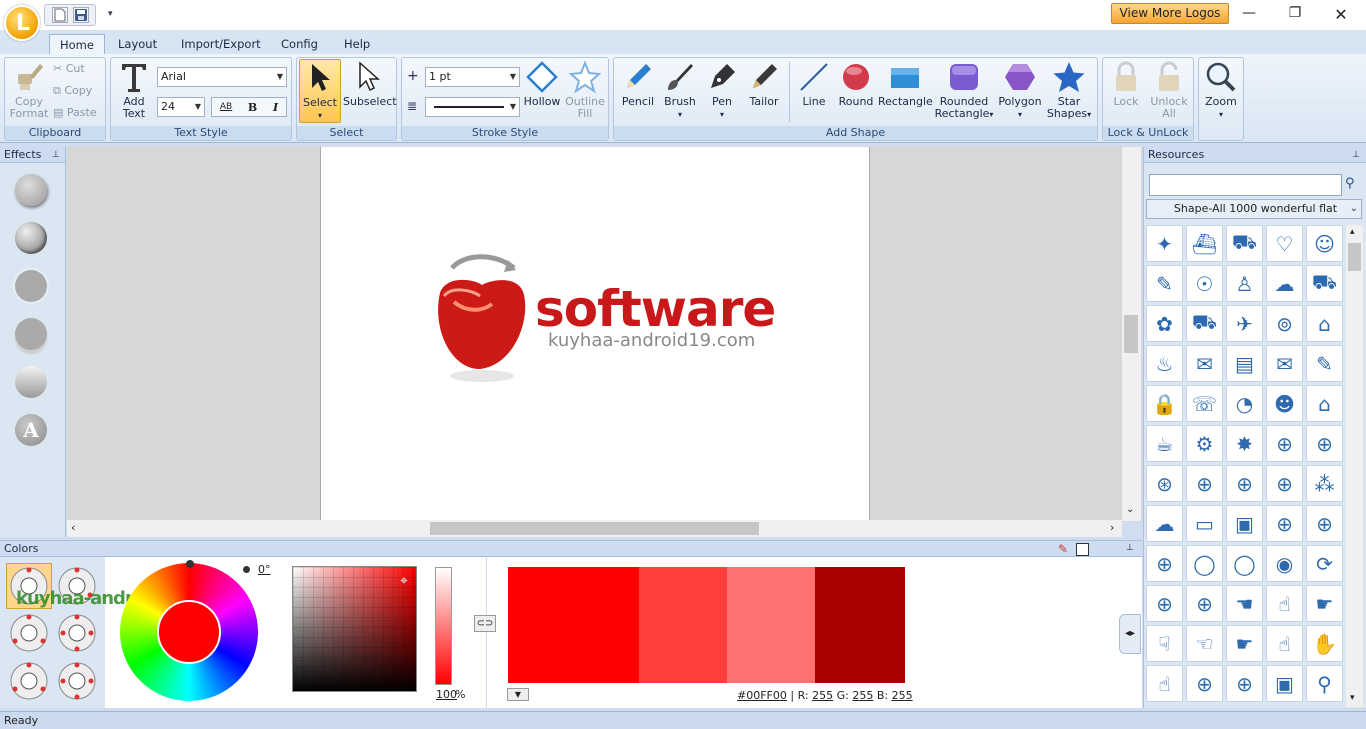  Describe the element at coordinates (252, 107) in the screenshot. I see `bold-button: B` at that location.